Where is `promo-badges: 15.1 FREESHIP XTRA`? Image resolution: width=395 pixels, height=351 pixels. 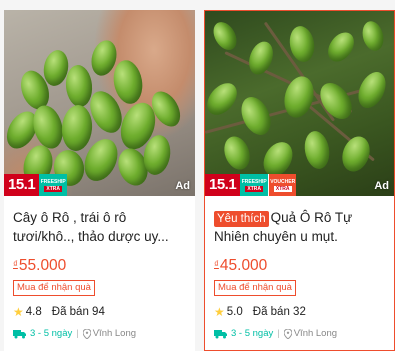 promo-badges: 15.1 FREESHIP XTRA is located at coordinates (36, 185).